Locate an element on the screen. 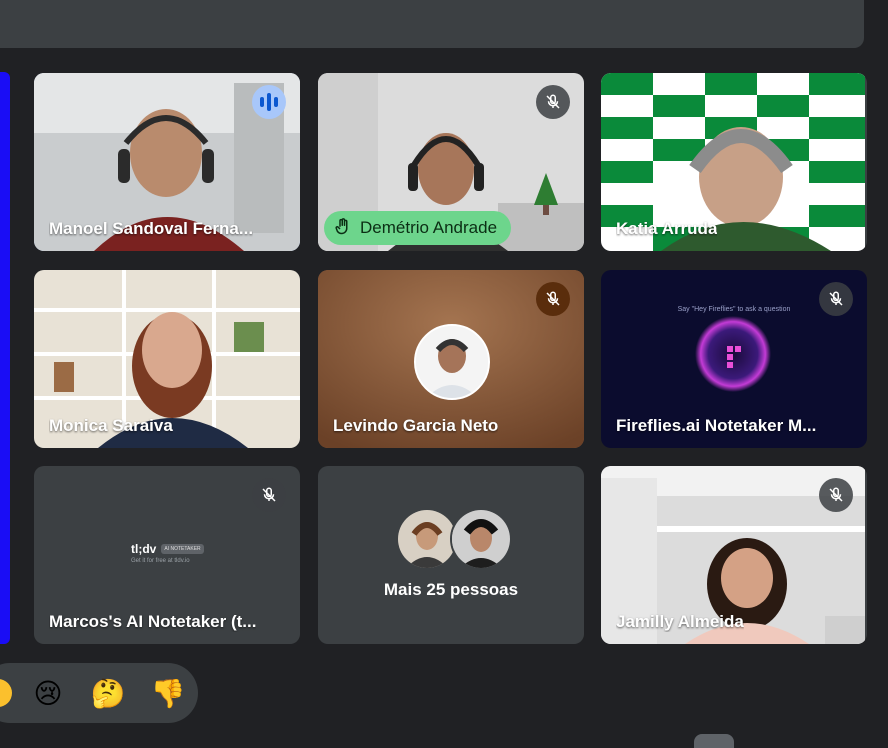 The width and height of the screenshot is (888, 748). bottom-control-chip is located at coordinates (714, 741).